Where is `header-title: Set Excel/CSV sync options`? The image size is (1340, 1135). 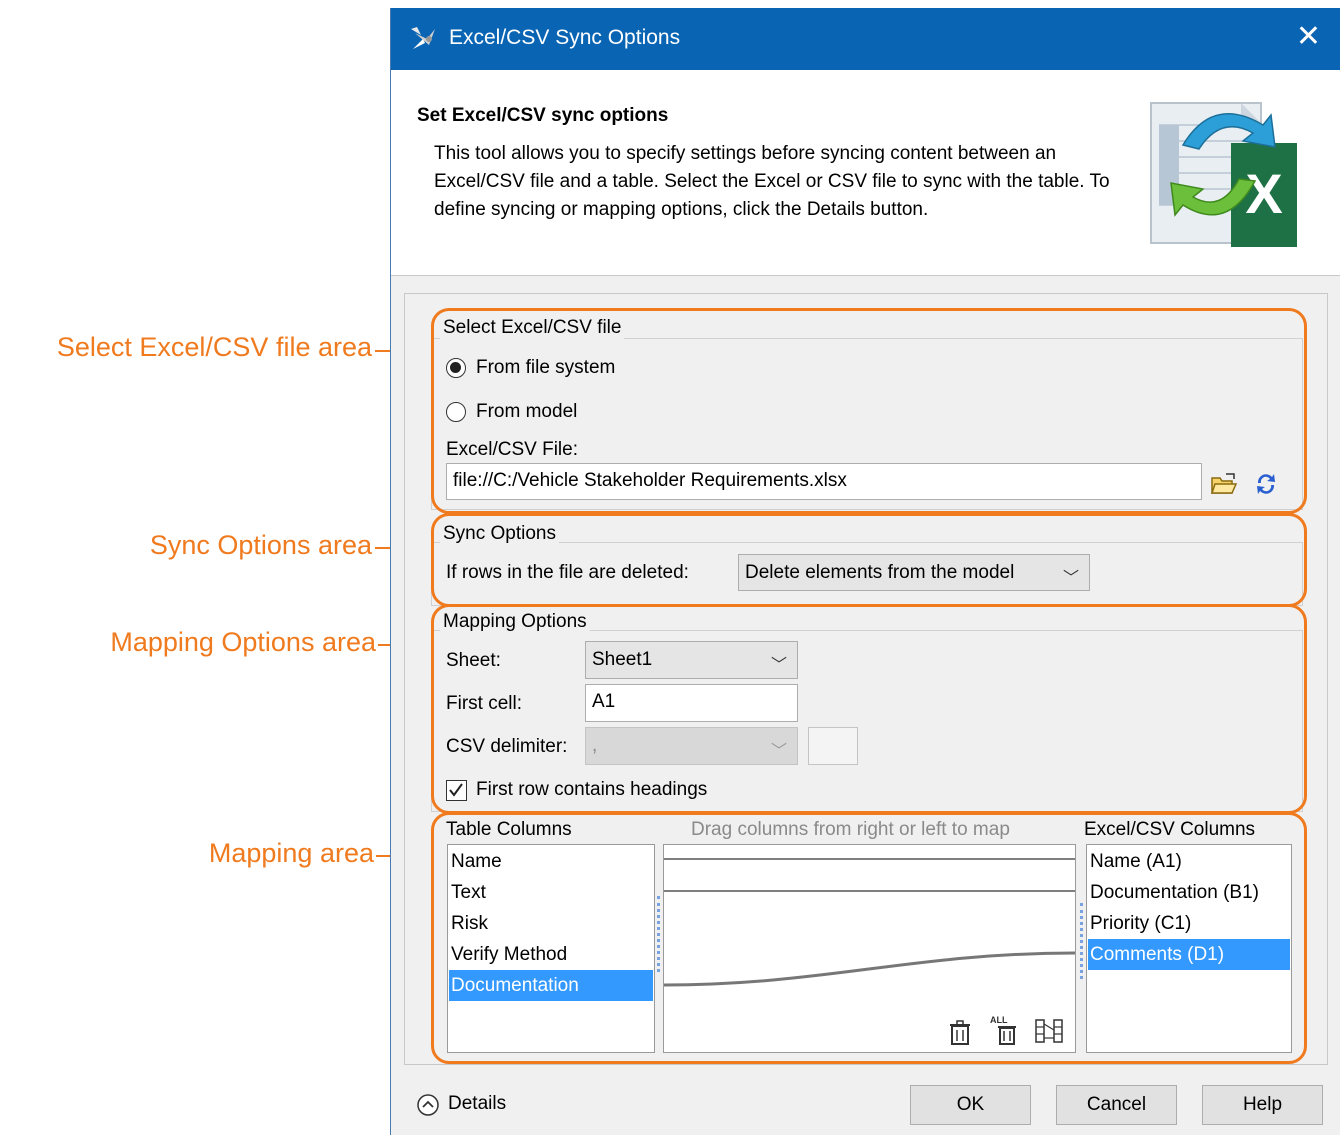 header-title: Set Excel/CSV sync options is located at coordinates (543, 115).